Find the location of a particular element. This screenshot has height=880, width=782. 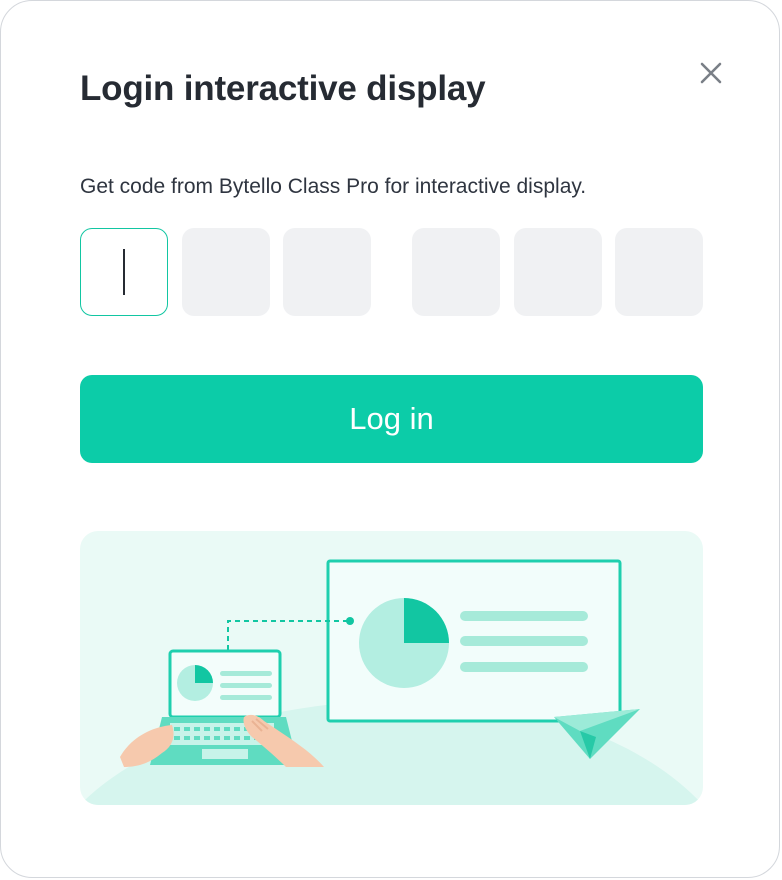

login-button: Log in is located at coordinates (391, 419).